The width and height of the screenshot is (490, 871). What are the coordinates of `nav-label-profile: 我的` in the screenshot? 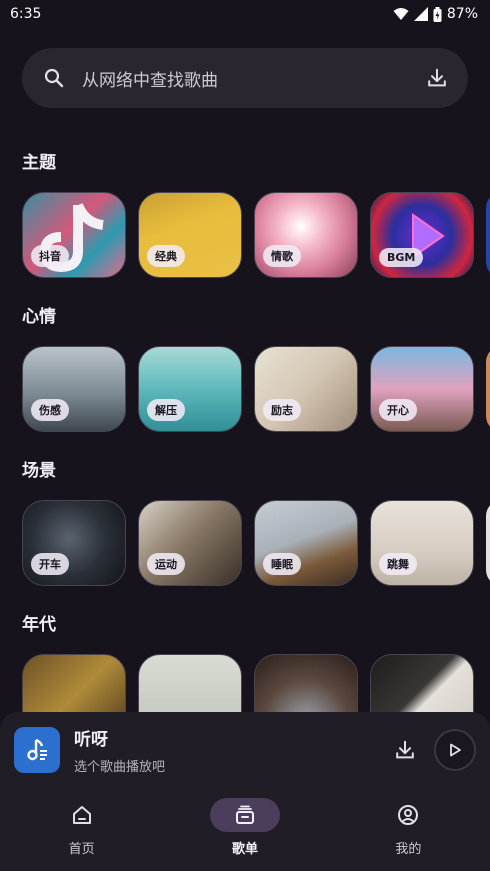 It's located at (408, 849).